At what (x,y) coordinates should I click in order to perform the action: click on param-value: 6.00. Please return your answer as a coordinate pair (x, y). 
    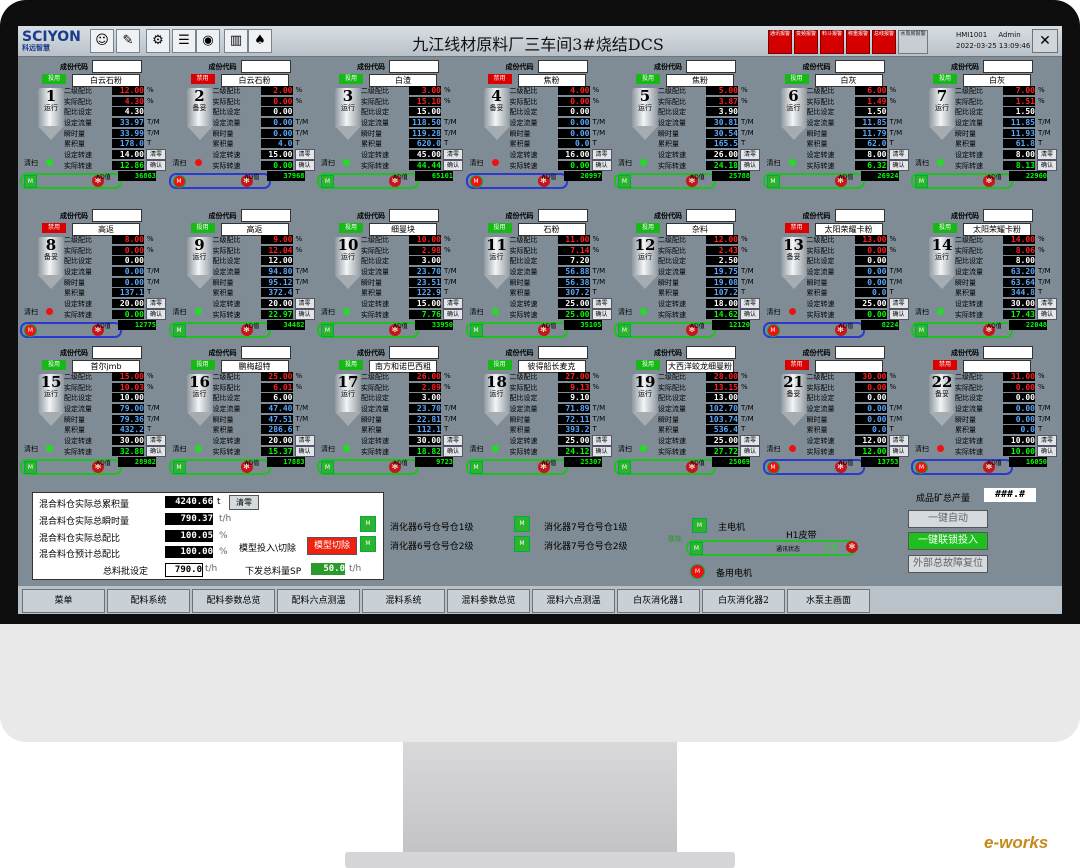
    Looking at the image, I should click on (276, 398).